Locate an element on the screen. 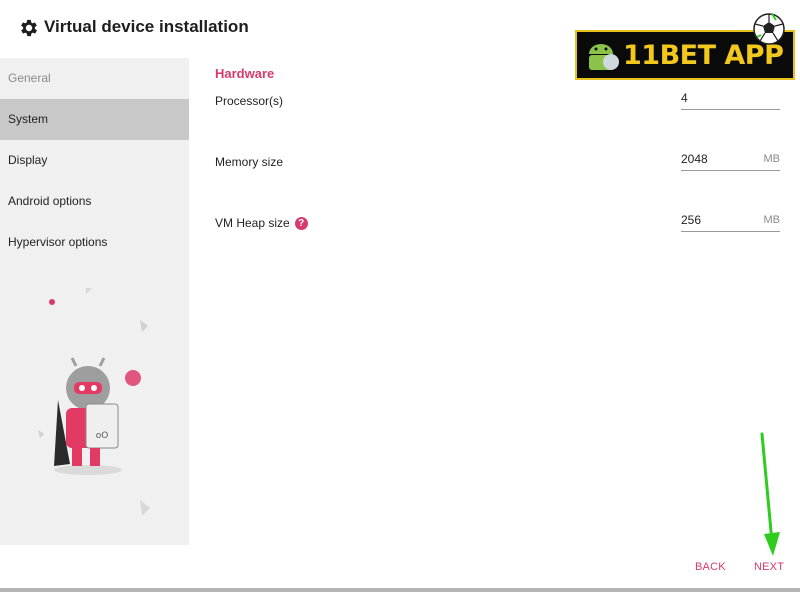 The height and width of the screenshot is (592, 800). vm-heap-size-row: VM Heap size? is located at coordinates (261, 223).